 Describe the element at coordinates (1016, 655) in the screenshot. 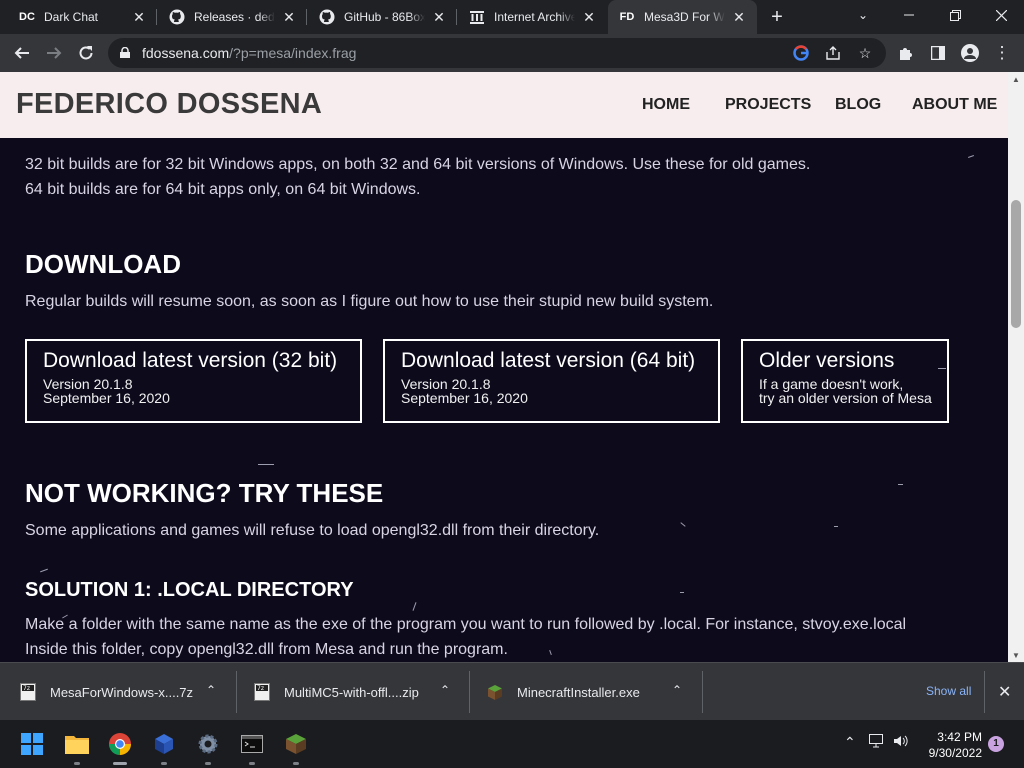

I see `scroll-down-icon: ▼` at that location.